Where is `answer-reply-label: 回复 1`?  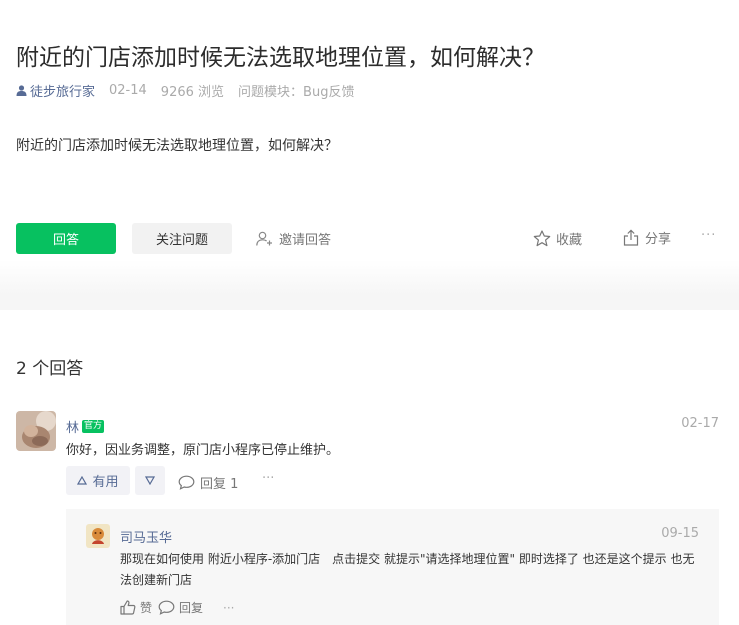 answer-reply-label: 回复 1 is located at coordinates (219, 484).